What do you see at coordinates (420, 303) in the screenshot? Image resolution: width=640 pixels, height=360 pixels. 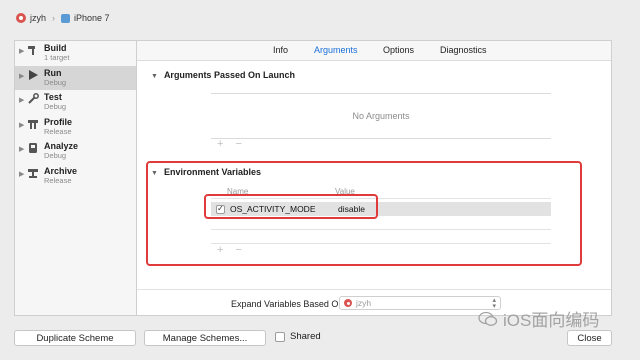 I see `expand-variables-select: jzyh ▴ ▾` at bounding box center [420, 303].